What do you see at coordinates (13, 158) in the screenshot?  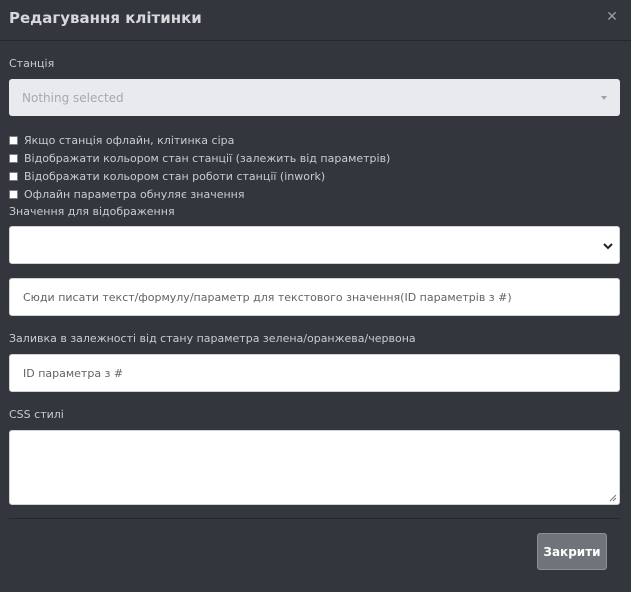 I see `checkbox-color-station-state` at bounding box center [13, 158].